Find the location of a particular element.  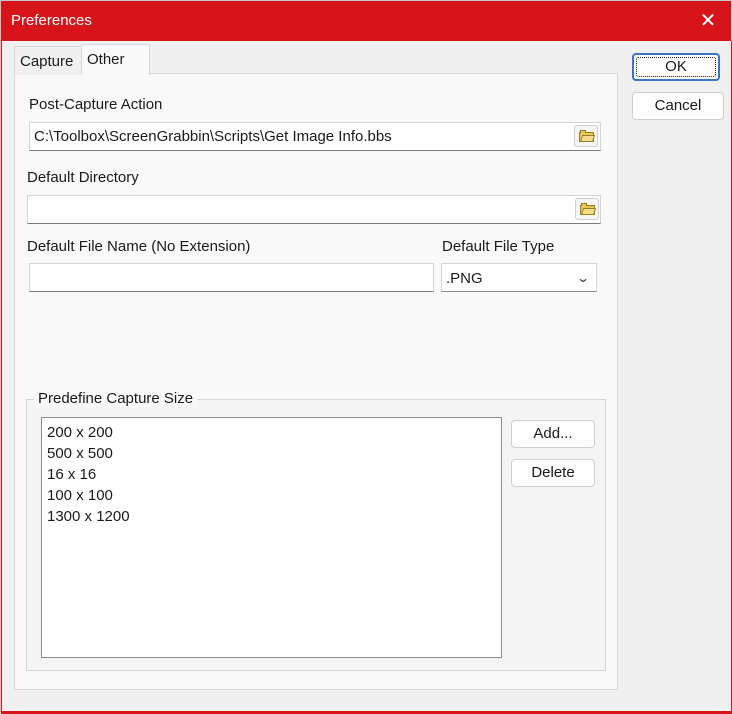

default-directory-field is located at coordinates (314, 209).